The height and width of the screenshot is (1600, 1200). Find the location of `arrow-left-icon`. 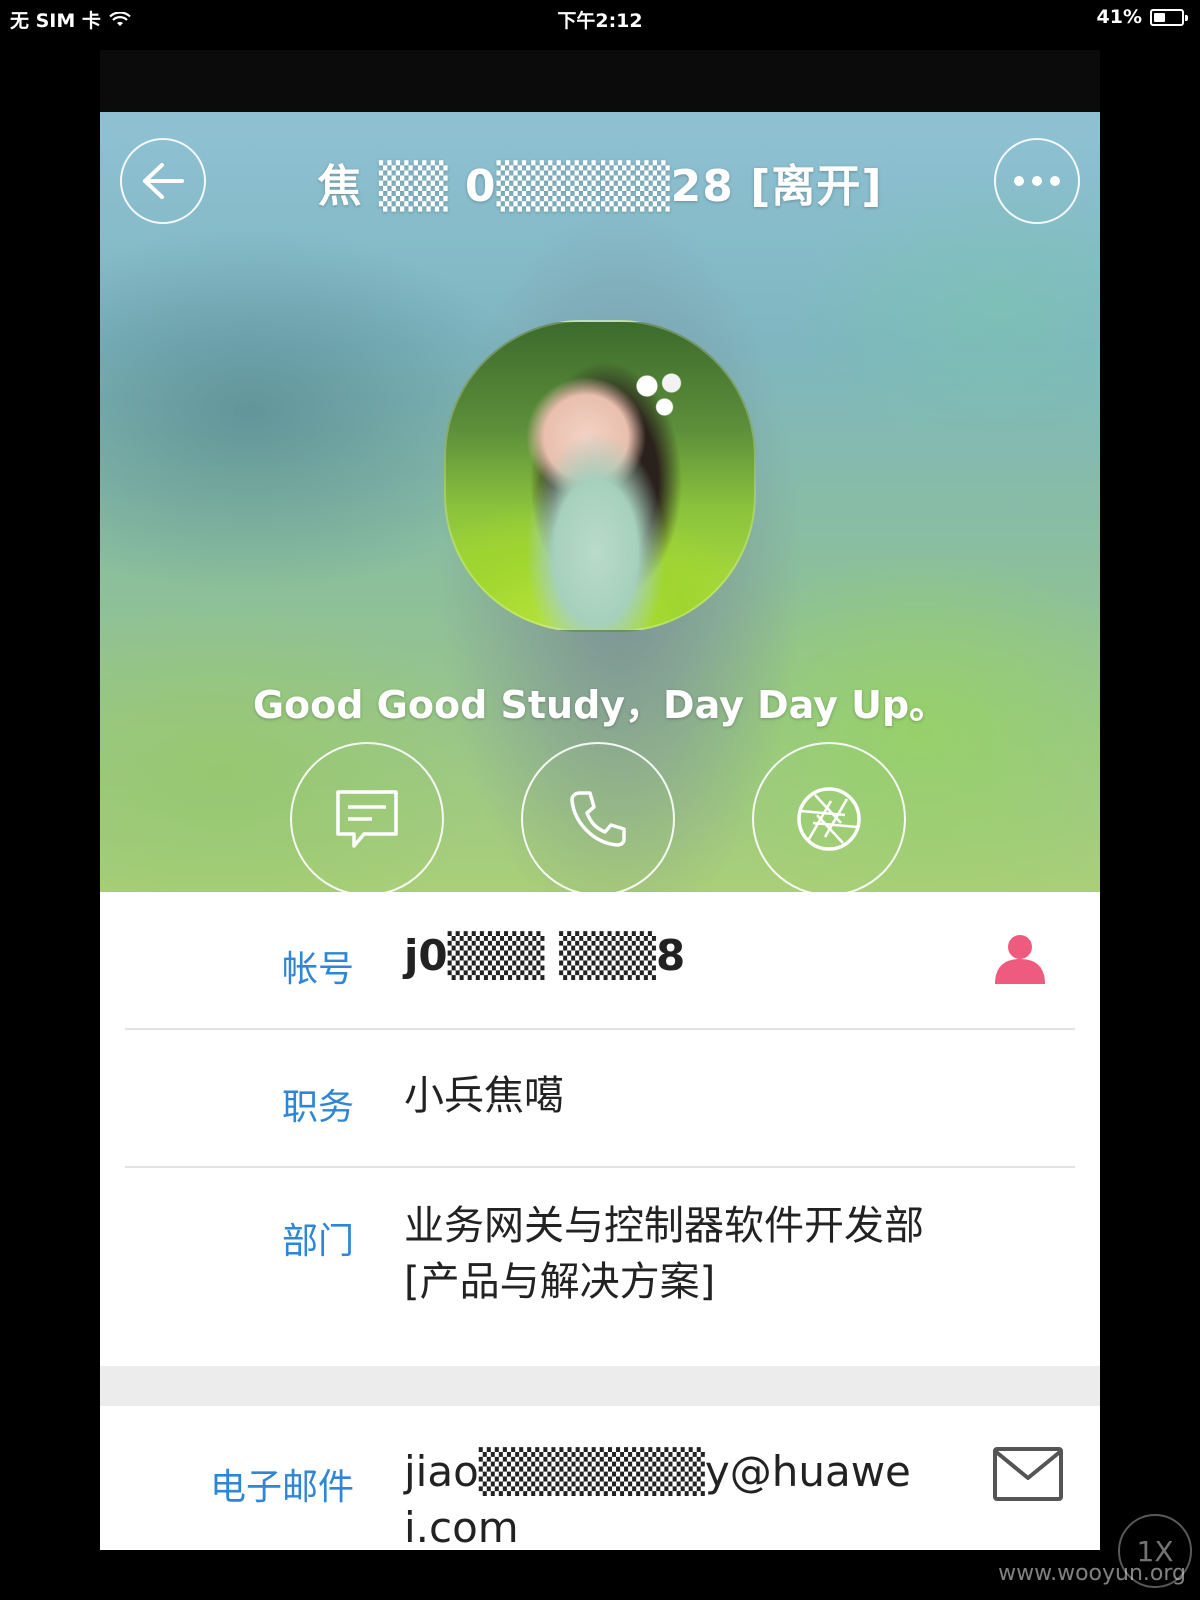

arrow-left-icon is located at coordinates (163, 181).